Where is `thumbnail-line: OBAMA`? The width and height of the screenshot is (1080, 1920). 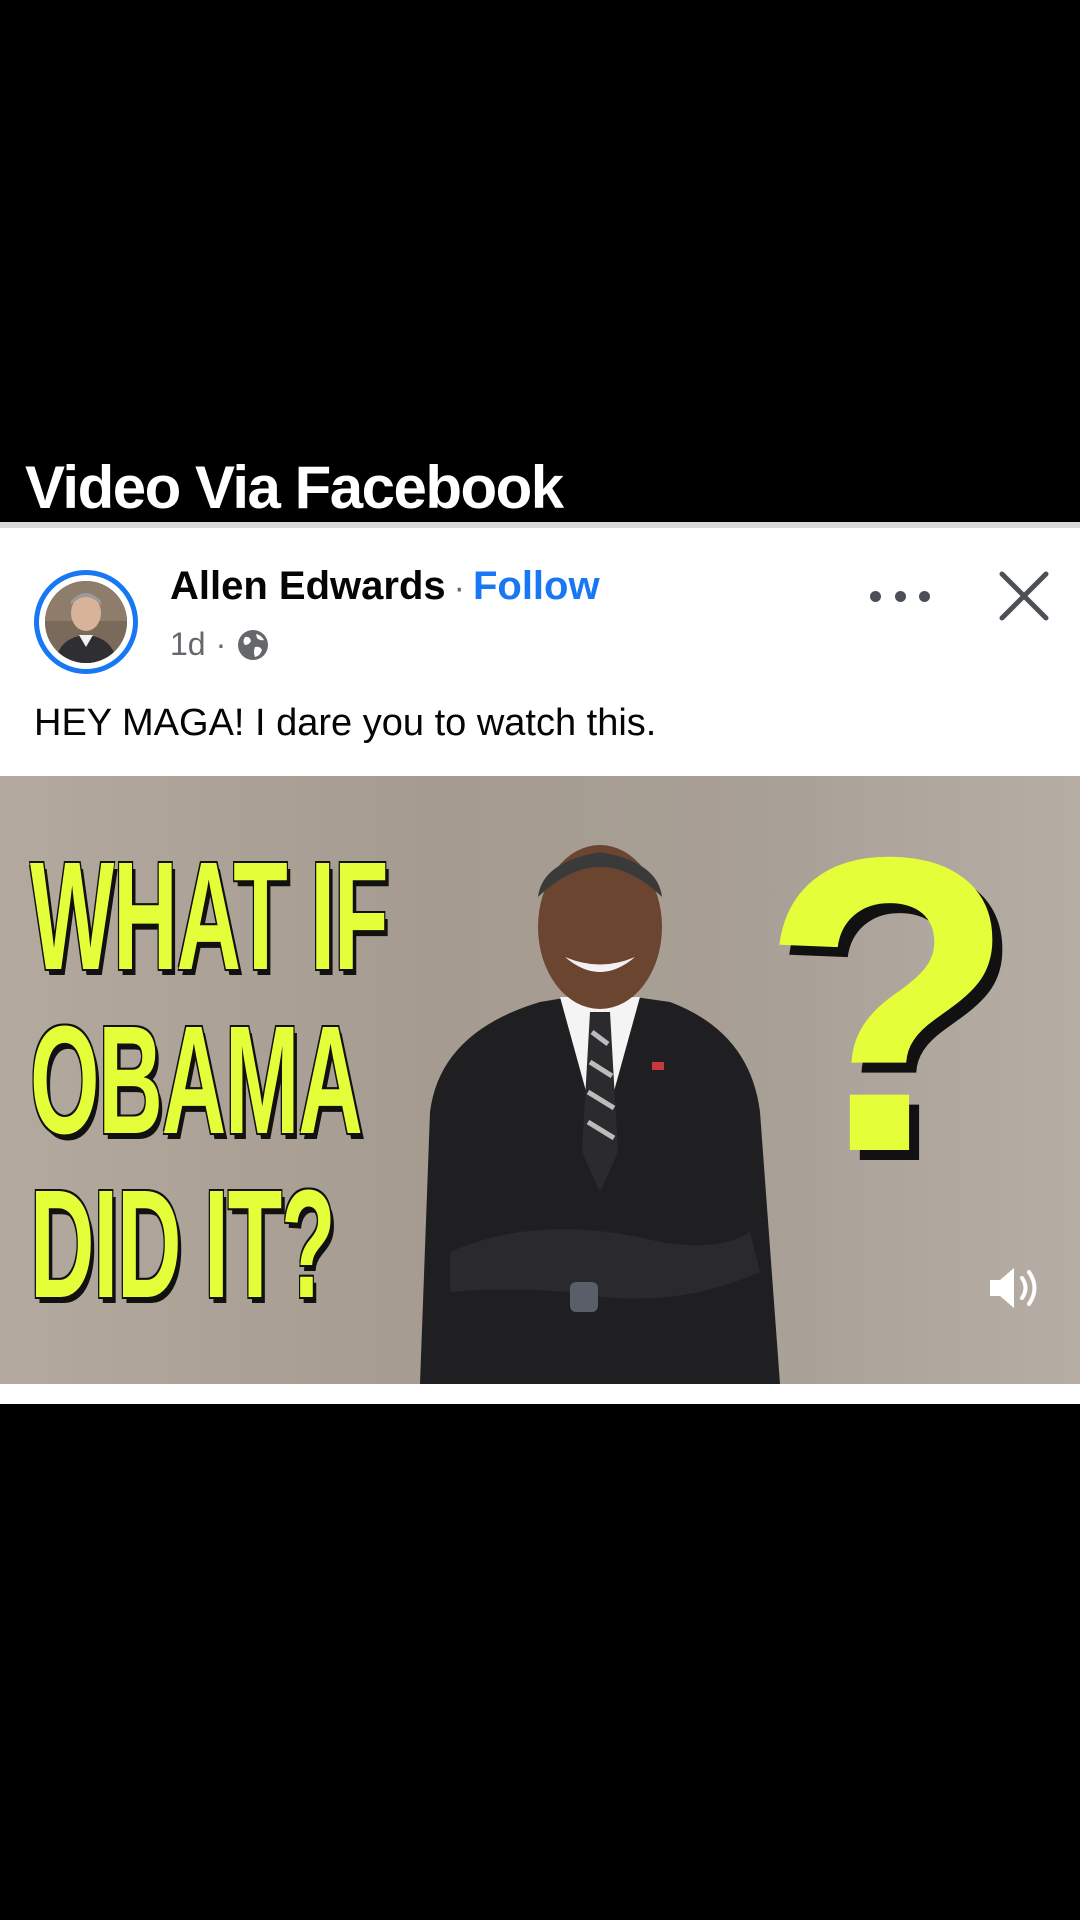
thumbnail-line: OBAMA is located at coordinates (196, 1080).